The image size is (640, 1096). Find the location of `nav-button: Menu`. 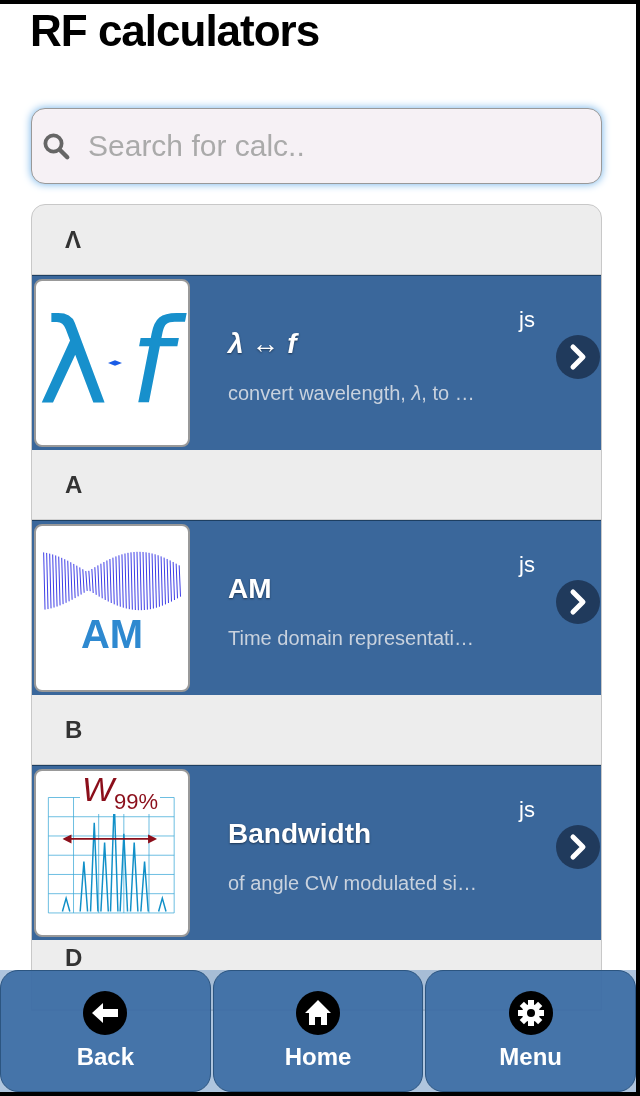

nav-button: Menu is located at coordinates (530, 1031).